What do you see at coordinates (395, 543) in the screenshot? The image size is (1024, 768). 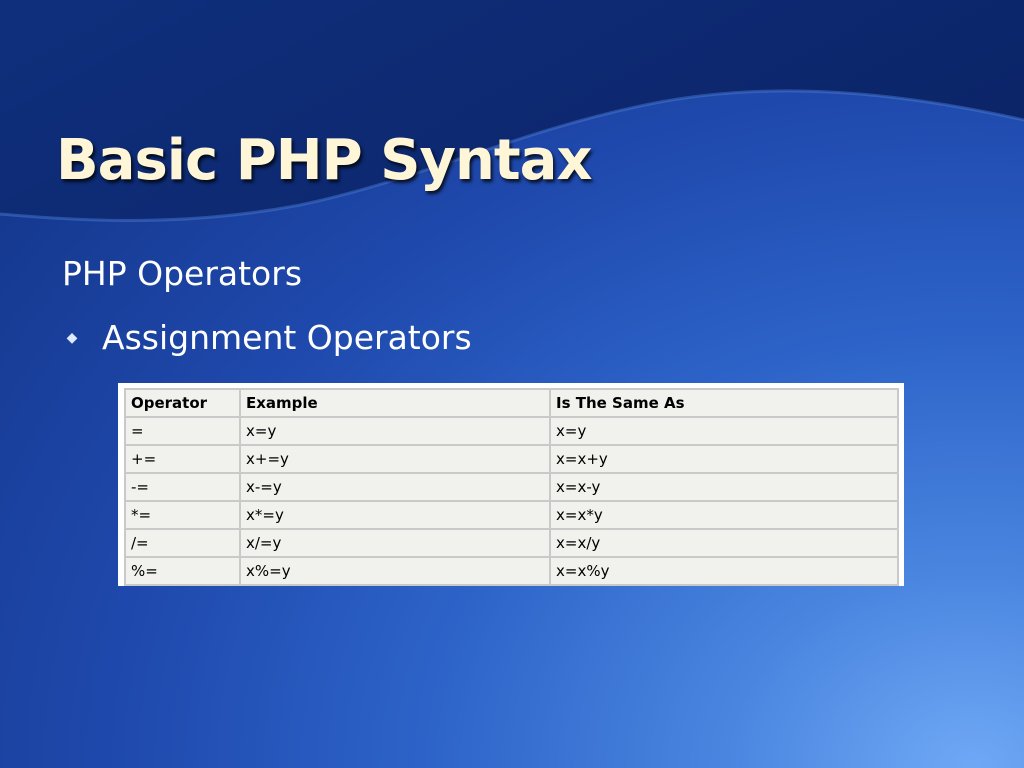 I see `cell-example: x/=y` at bounding box center [395, 543].